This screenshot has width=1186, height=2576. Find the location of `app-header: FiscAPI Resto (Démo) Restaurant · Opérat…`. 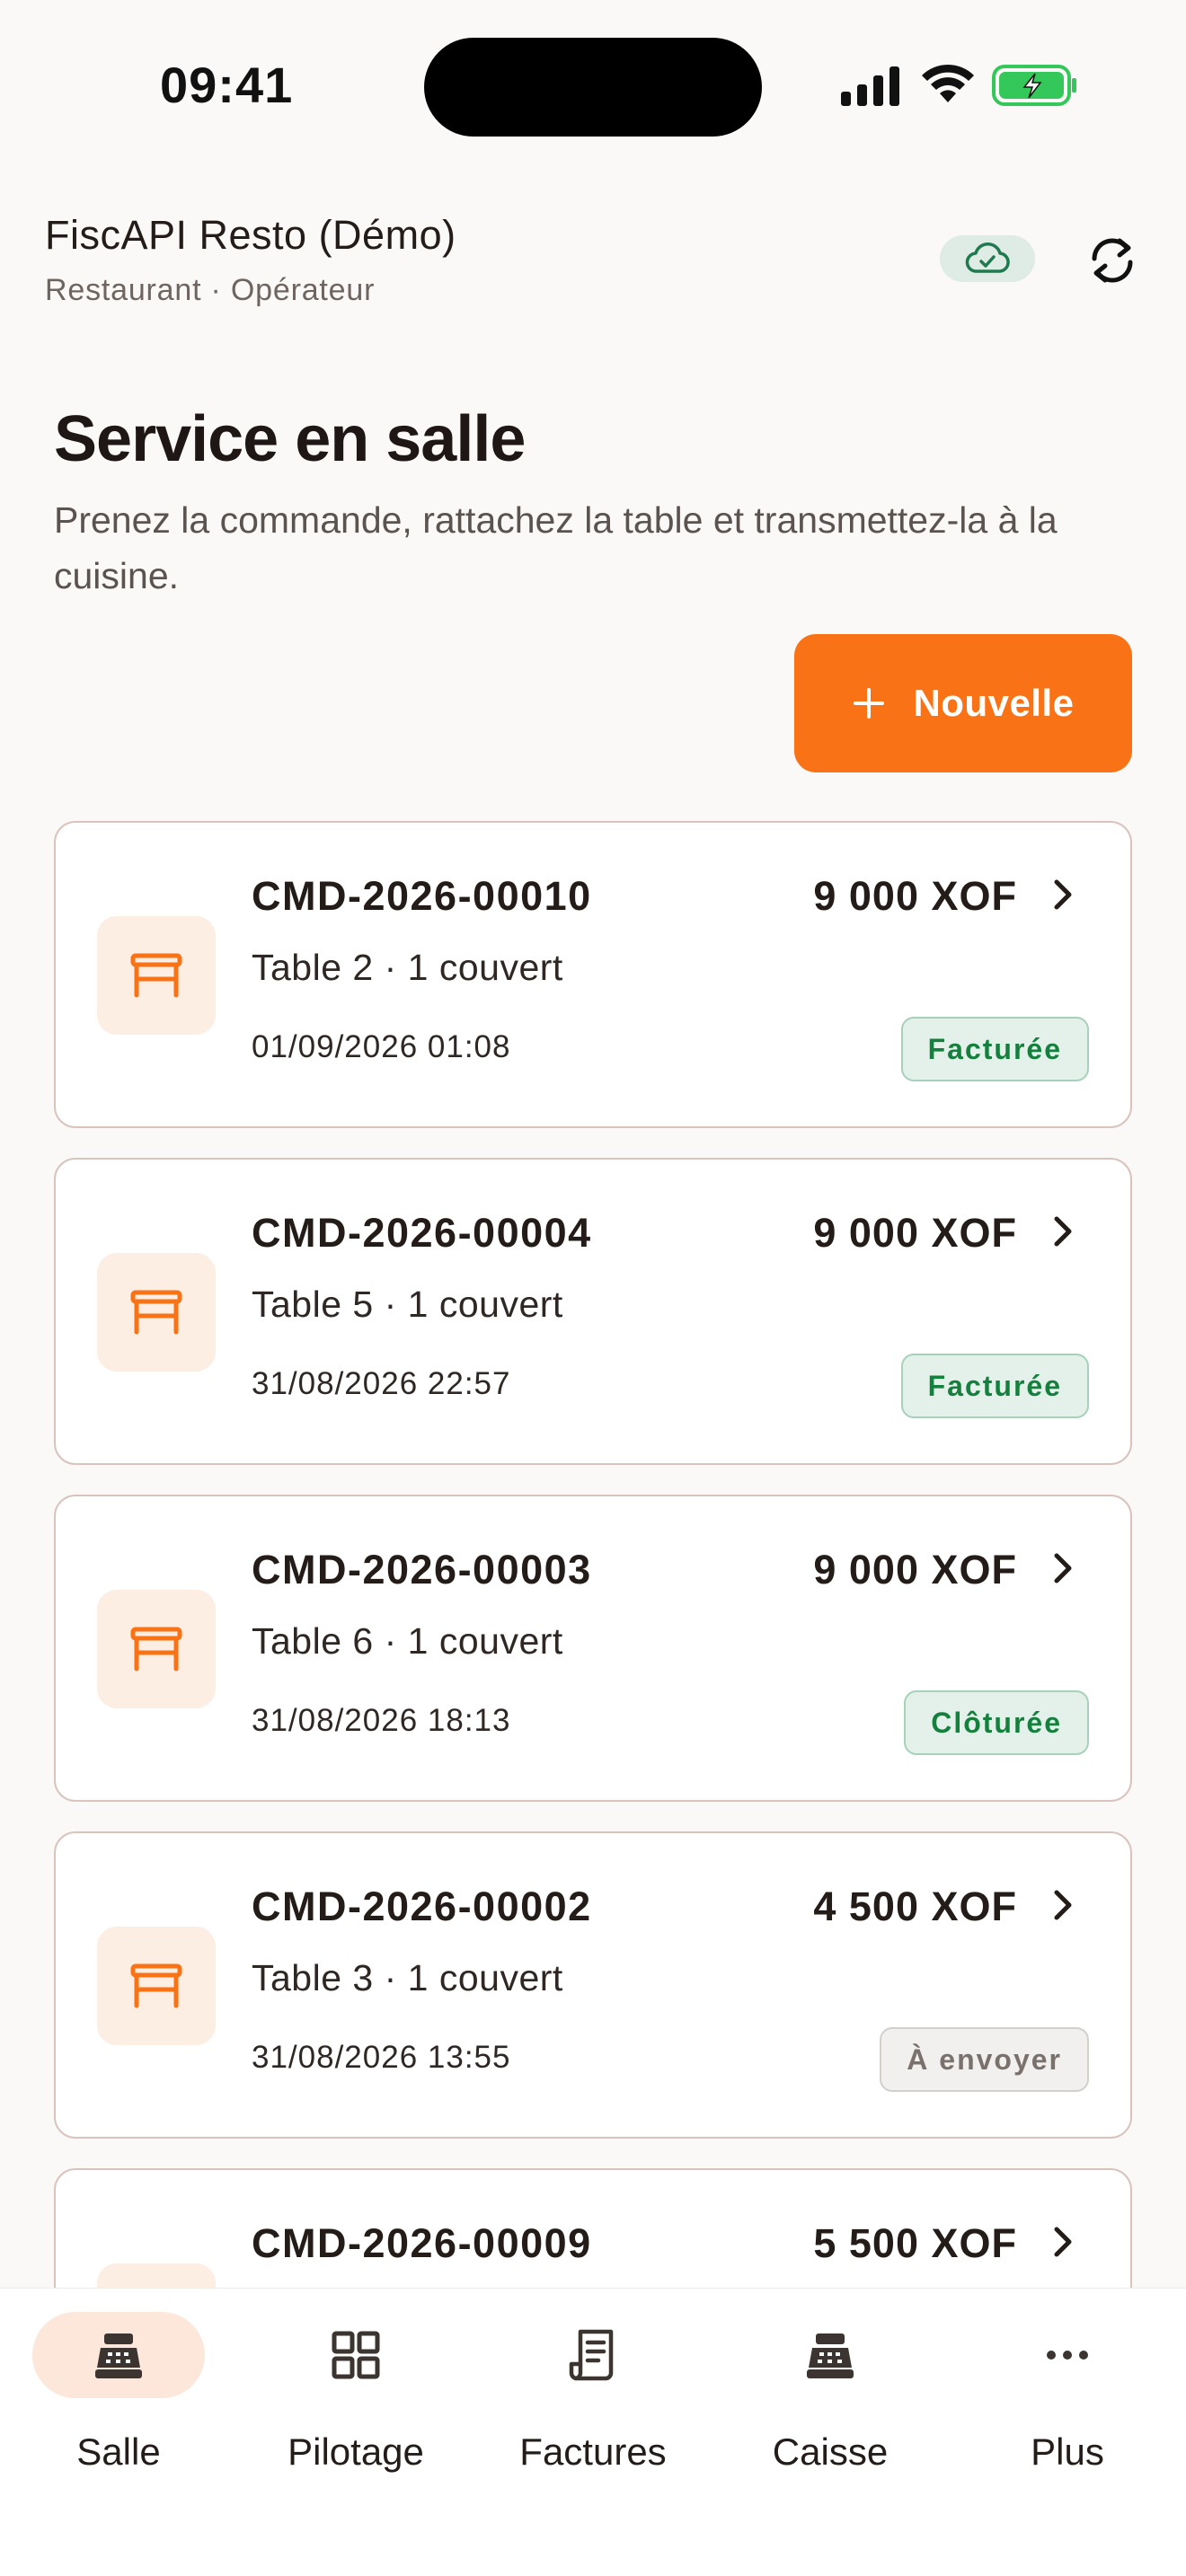

app-header: FiscAPI Resto (Démo) Restaurant · Opérat… is located at coordinates (593, 260).